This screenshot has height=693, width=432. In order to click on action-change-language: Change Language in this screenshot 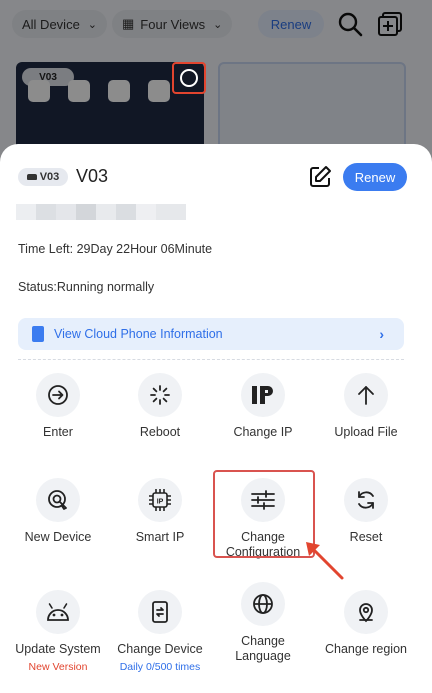, I will do `click(263, 623)`.